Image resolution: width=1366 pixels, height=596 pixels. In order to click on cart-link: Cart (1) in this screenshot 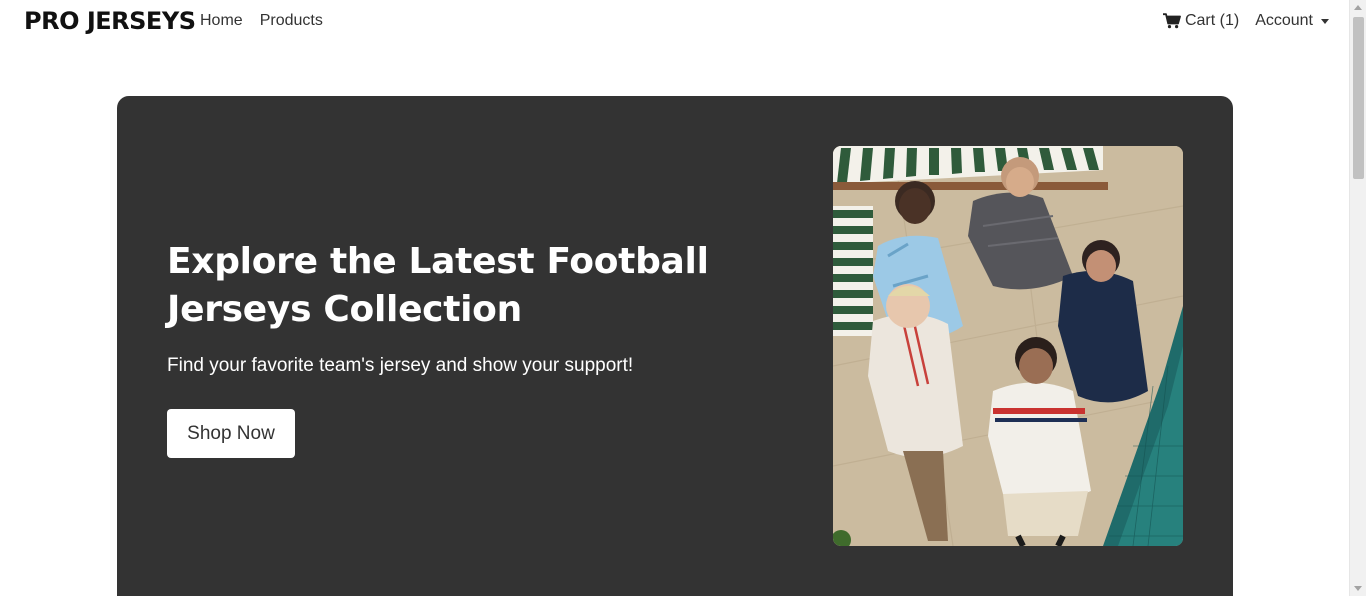, I will do `click(1201, 21)`.